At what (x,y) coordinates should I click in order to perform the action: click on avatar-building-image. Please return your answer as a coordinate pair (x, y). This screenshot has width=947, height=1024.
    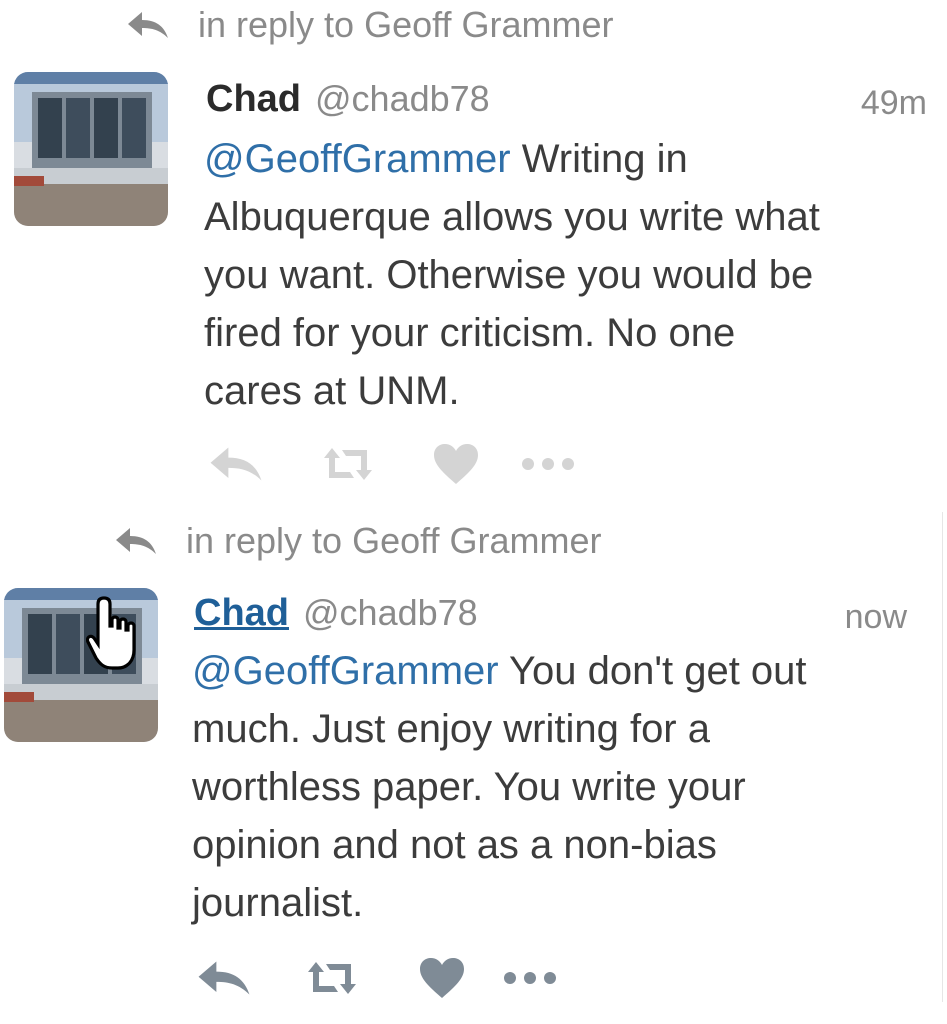
    Looking at the image, I should click on (91, 149).